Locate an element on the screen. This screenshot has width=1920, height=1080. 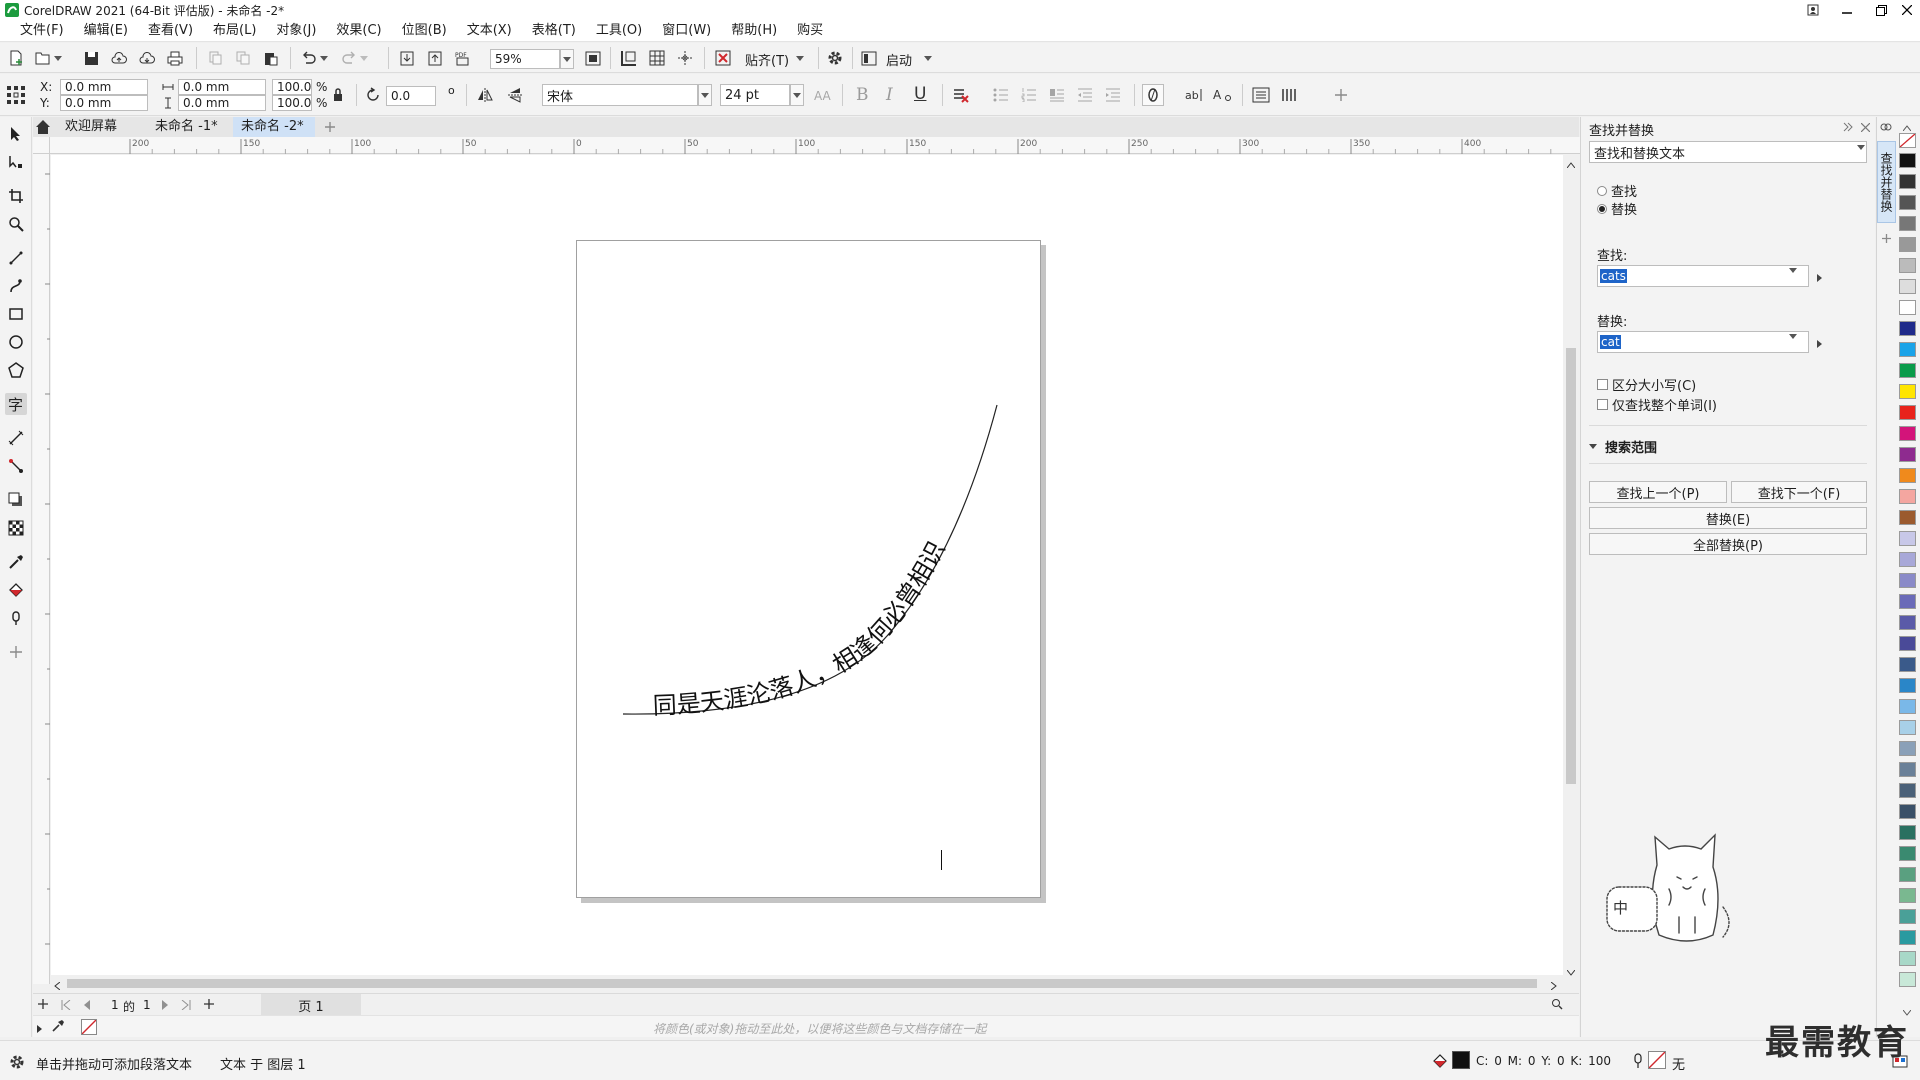
current-page-number: 1 is located at coordinates (115, 1005).